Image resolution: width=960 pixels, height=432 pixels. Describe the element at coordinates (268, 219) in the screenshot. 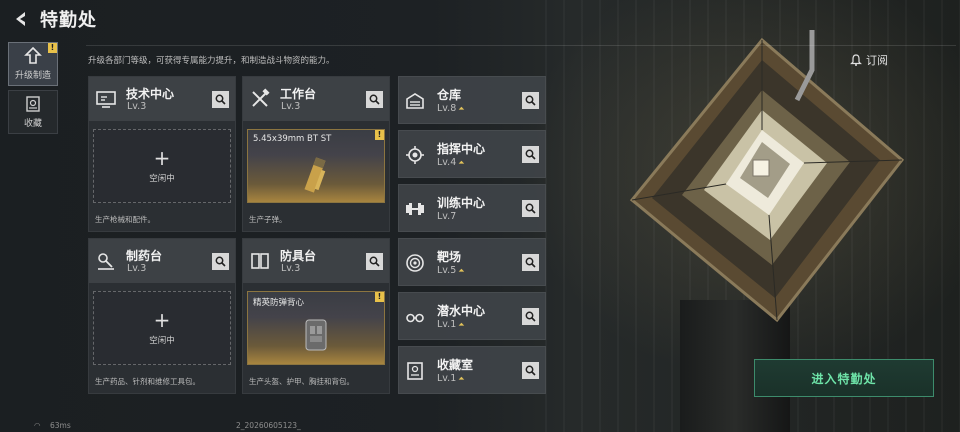

I see `facility-description: 生产子弹。` at that location.